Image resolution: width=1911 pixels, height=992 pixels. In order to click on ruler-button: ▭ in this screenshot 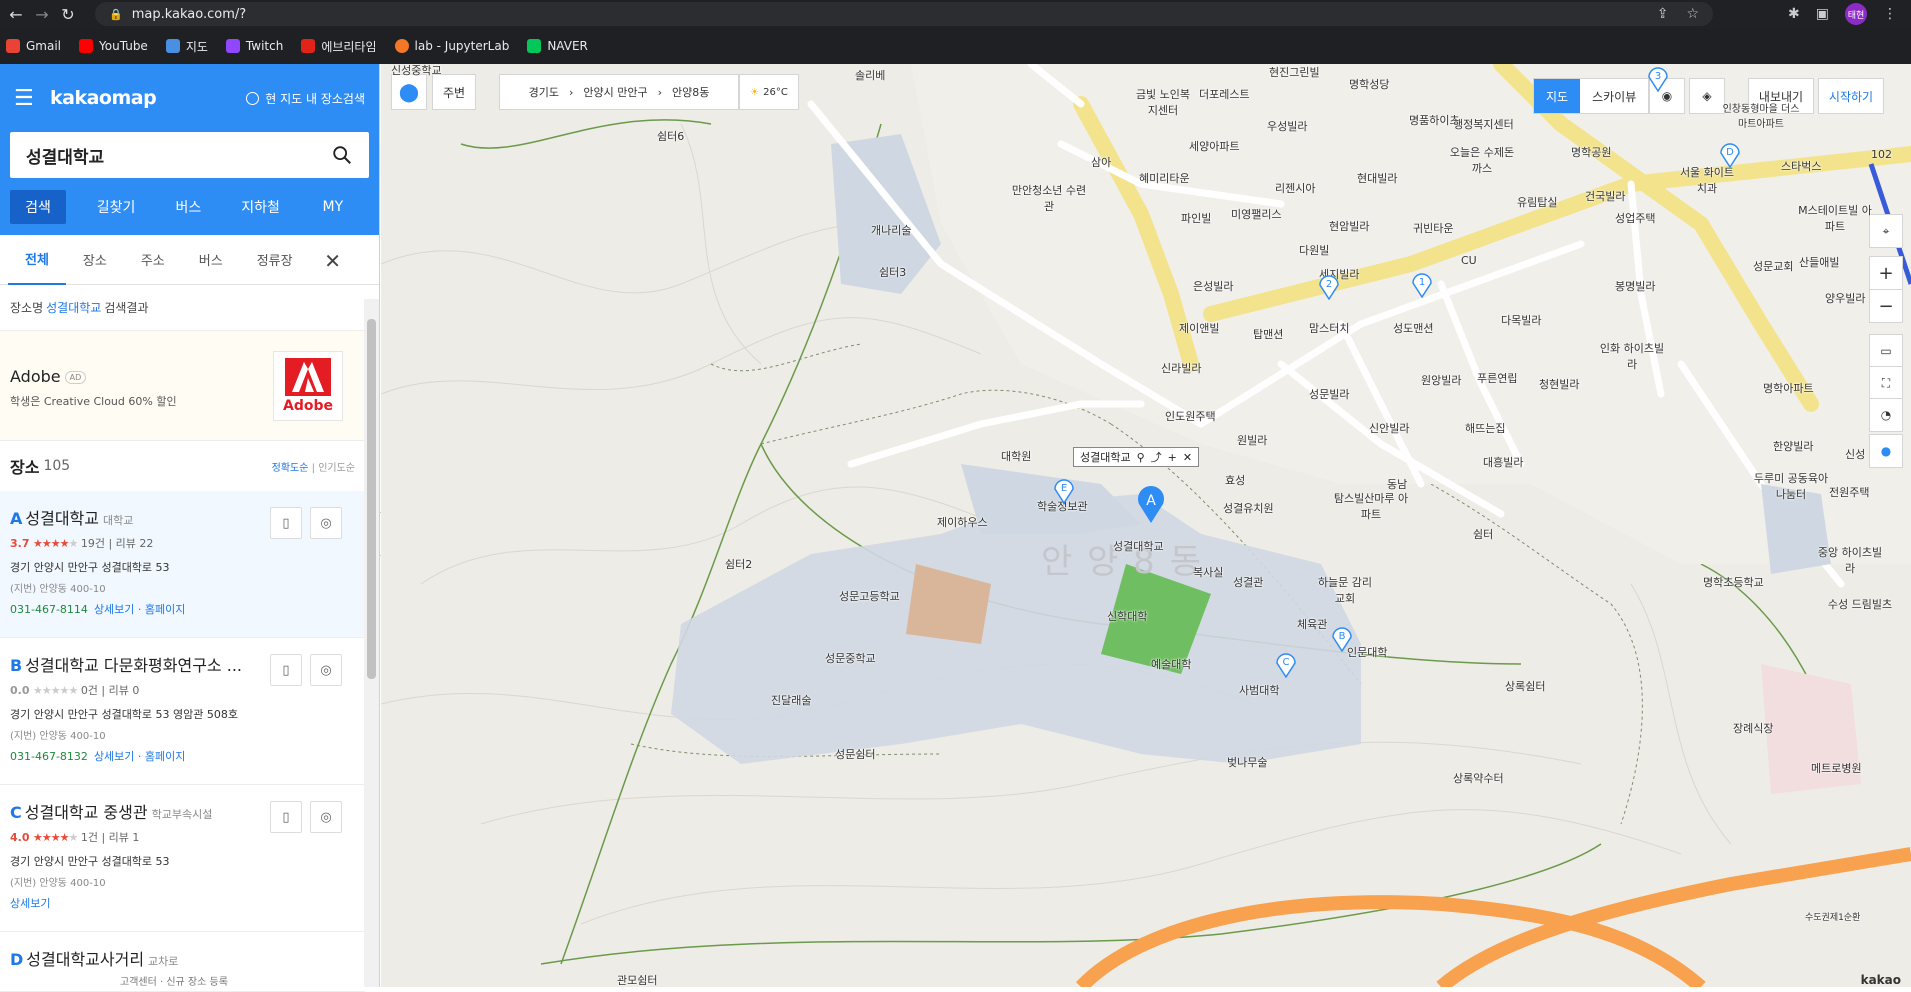, I will do `click(1886, 351)`.